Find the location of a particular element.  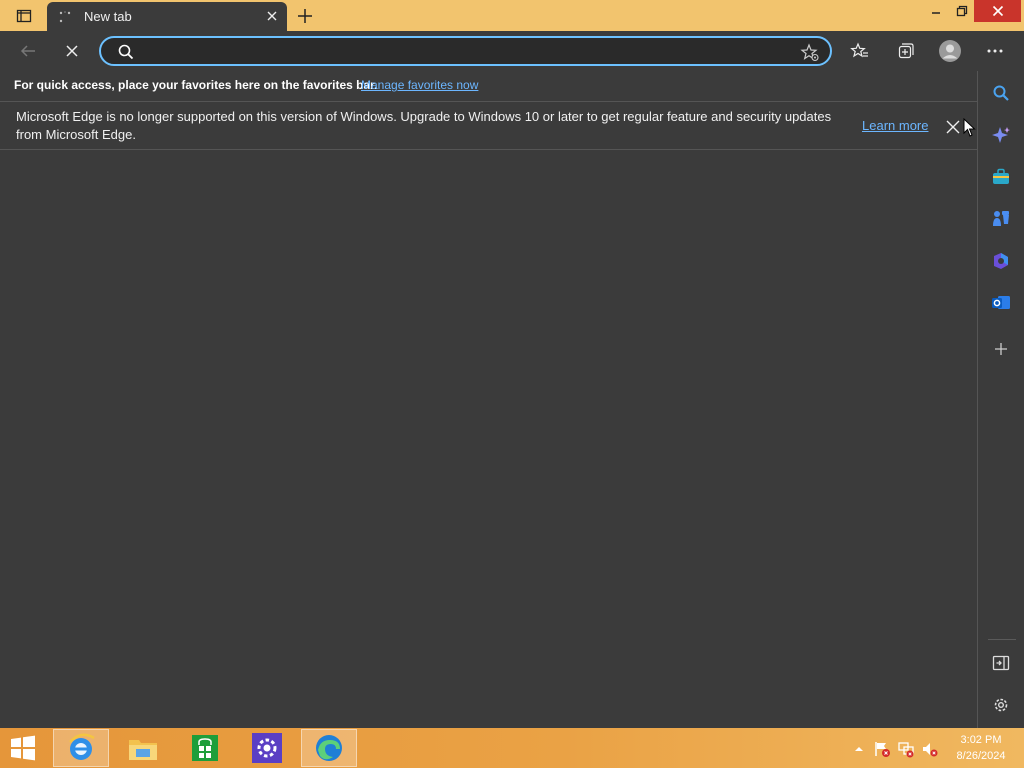

restore-icon is located at coordinates (962, 11).